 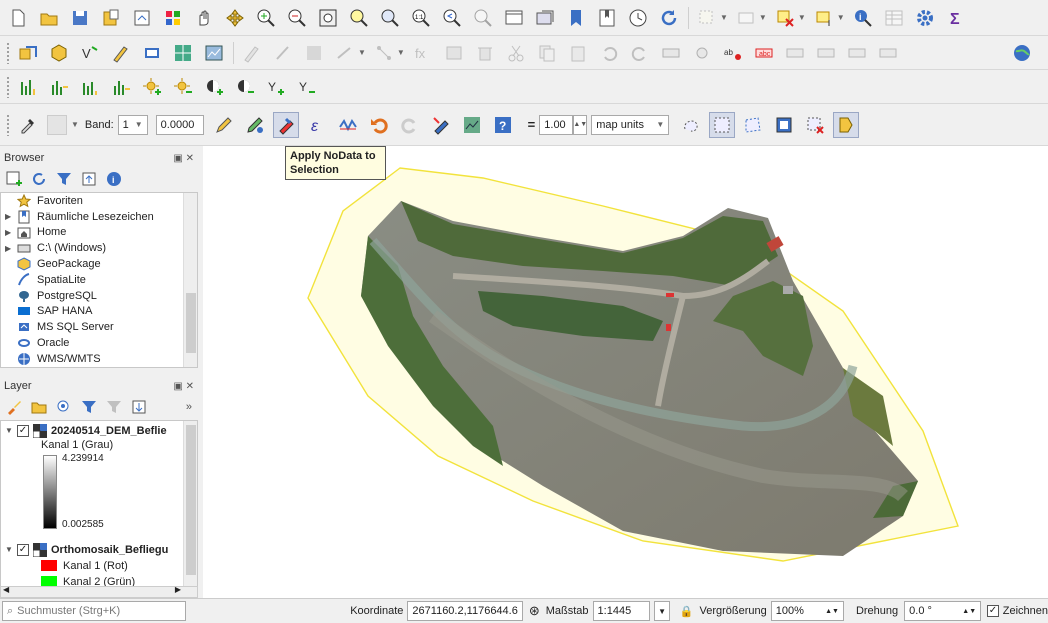 What do you see at coordinates (99, 233) in the screenshot?
I see `browser-item: ▶ Home` at bounding box center [99, 233].